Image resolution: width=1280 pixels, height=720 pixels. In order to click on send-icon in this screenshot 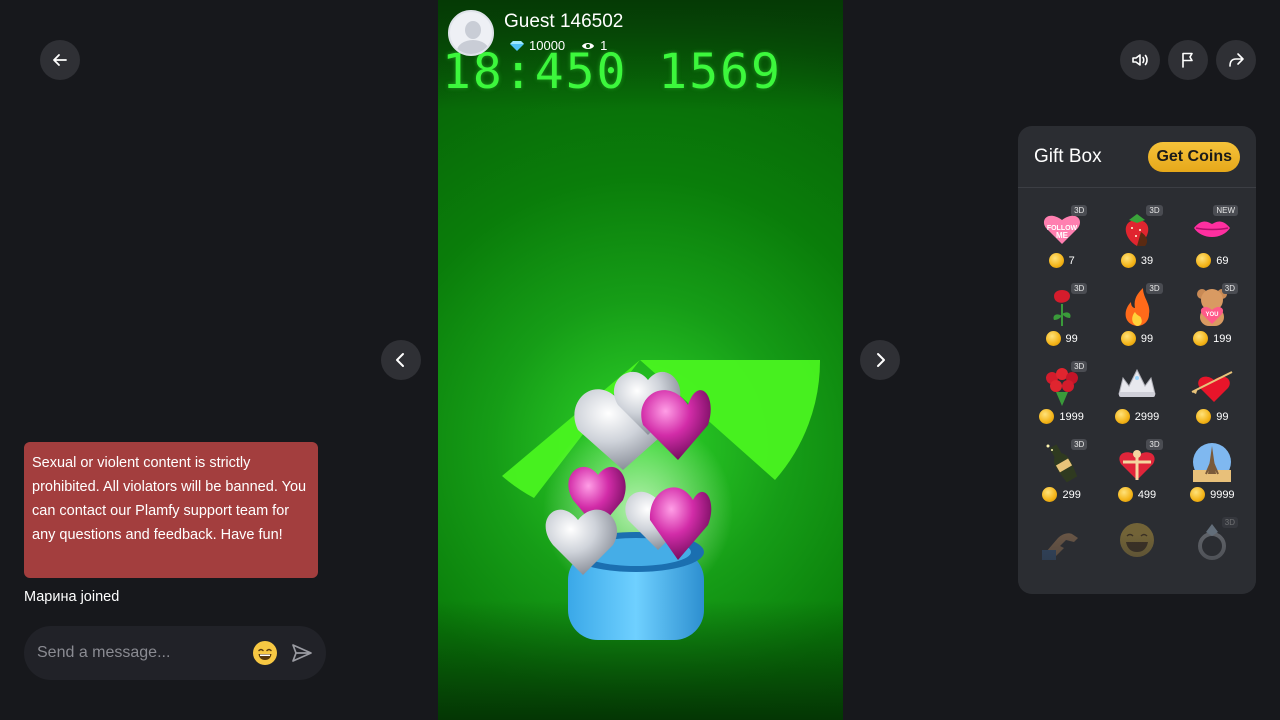, I will do `click(302, 653)`.